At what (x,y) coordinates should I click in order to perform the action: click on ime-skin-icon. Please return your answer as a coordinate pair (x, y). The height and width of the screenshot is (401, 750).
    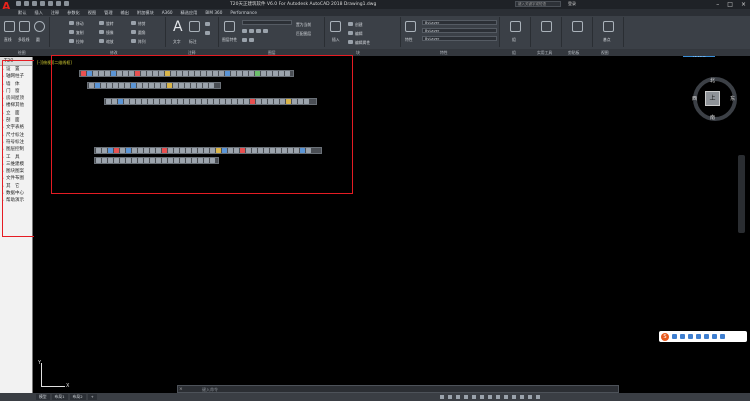
    Looking at the image, I should click on (706, 336).